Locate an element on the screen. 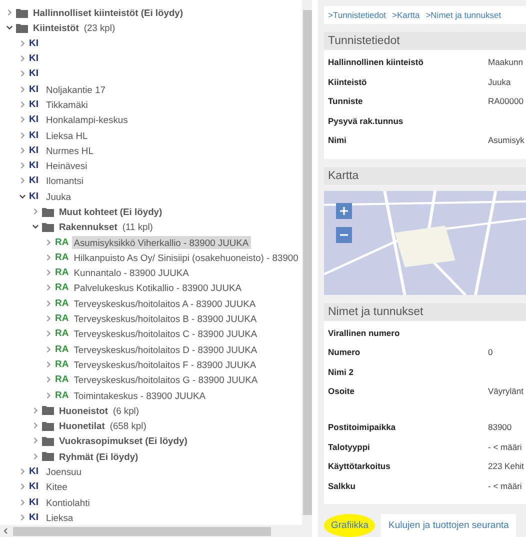 The height and width of the screenshot is (537, 526). field-value: 223 Kehit is located at coordinates (506, 466).